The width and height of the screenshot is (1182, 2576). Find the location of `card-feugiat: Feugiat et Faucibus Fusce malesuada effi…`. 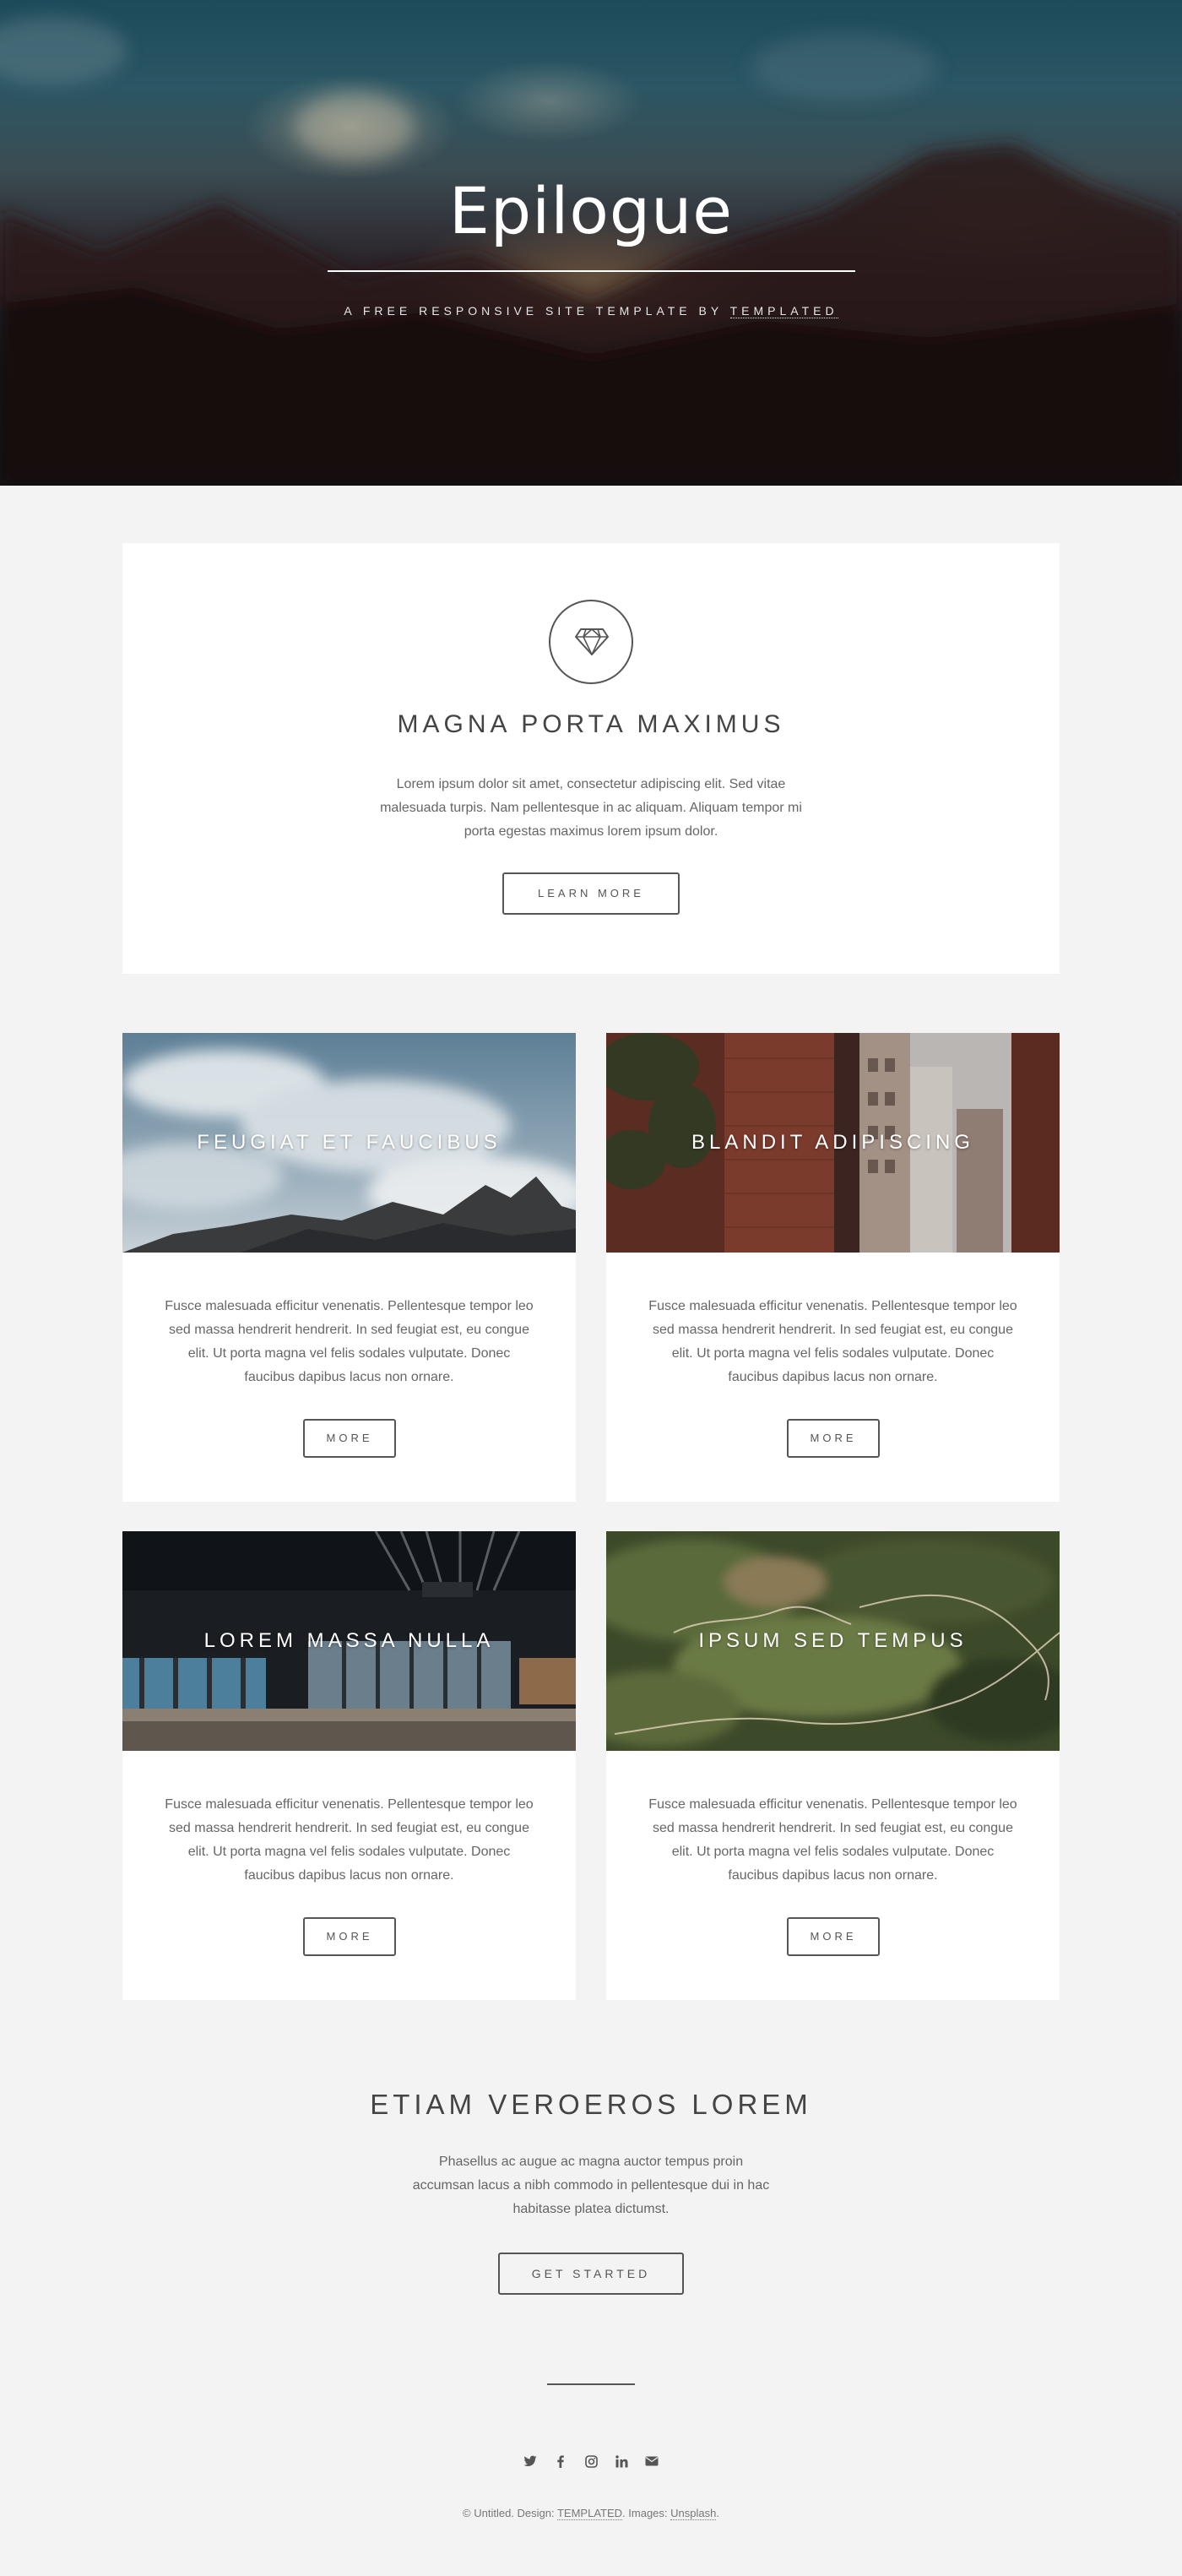

card-feugiat: Feugiat et Faucibus Fusce malesuada effi… is located at coordinates (349, 1267).